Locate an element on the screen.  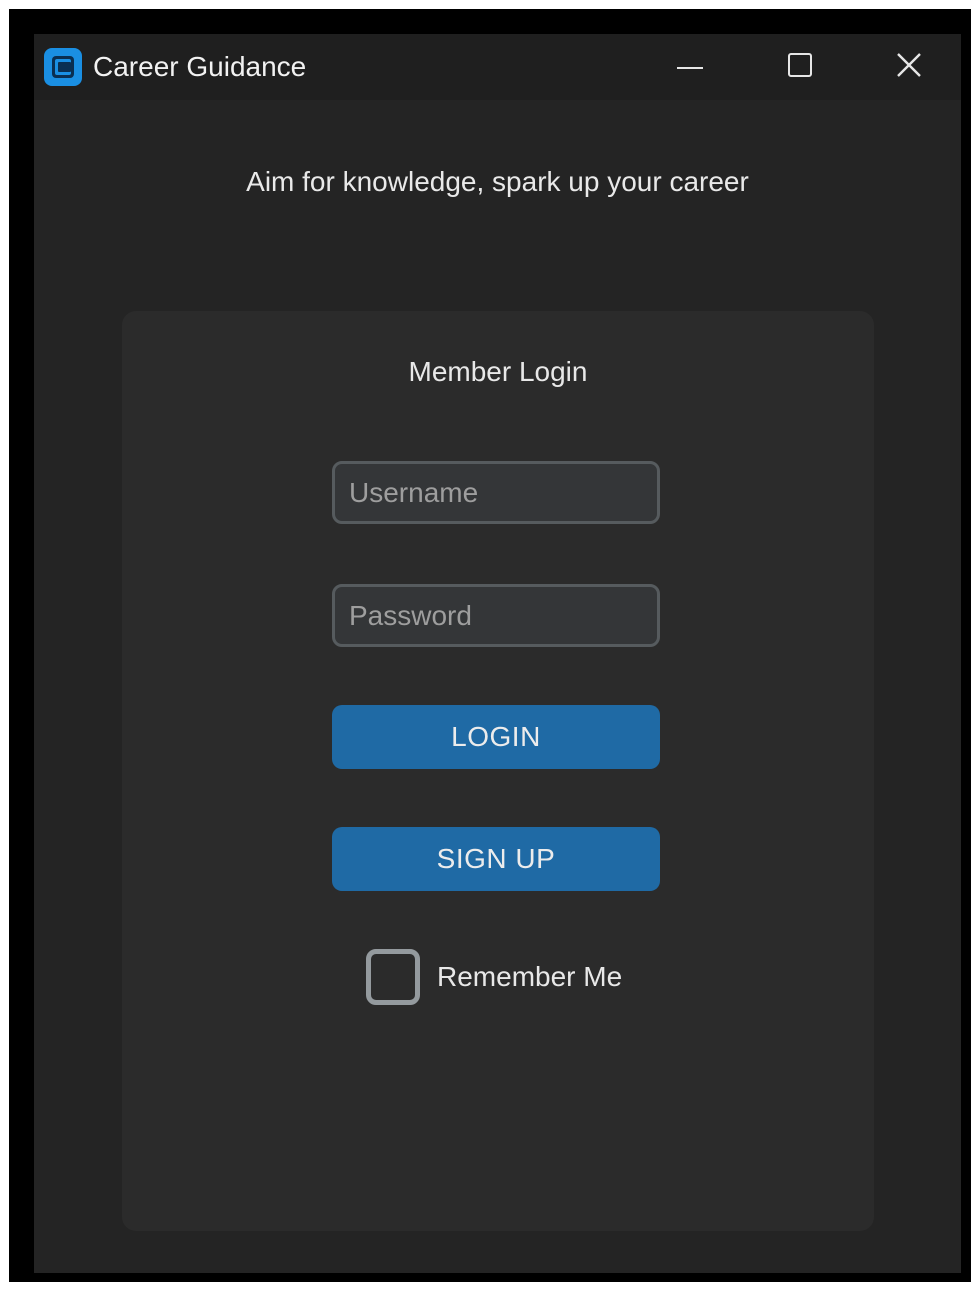
maximize-icon is located at coordinates (800, 67).